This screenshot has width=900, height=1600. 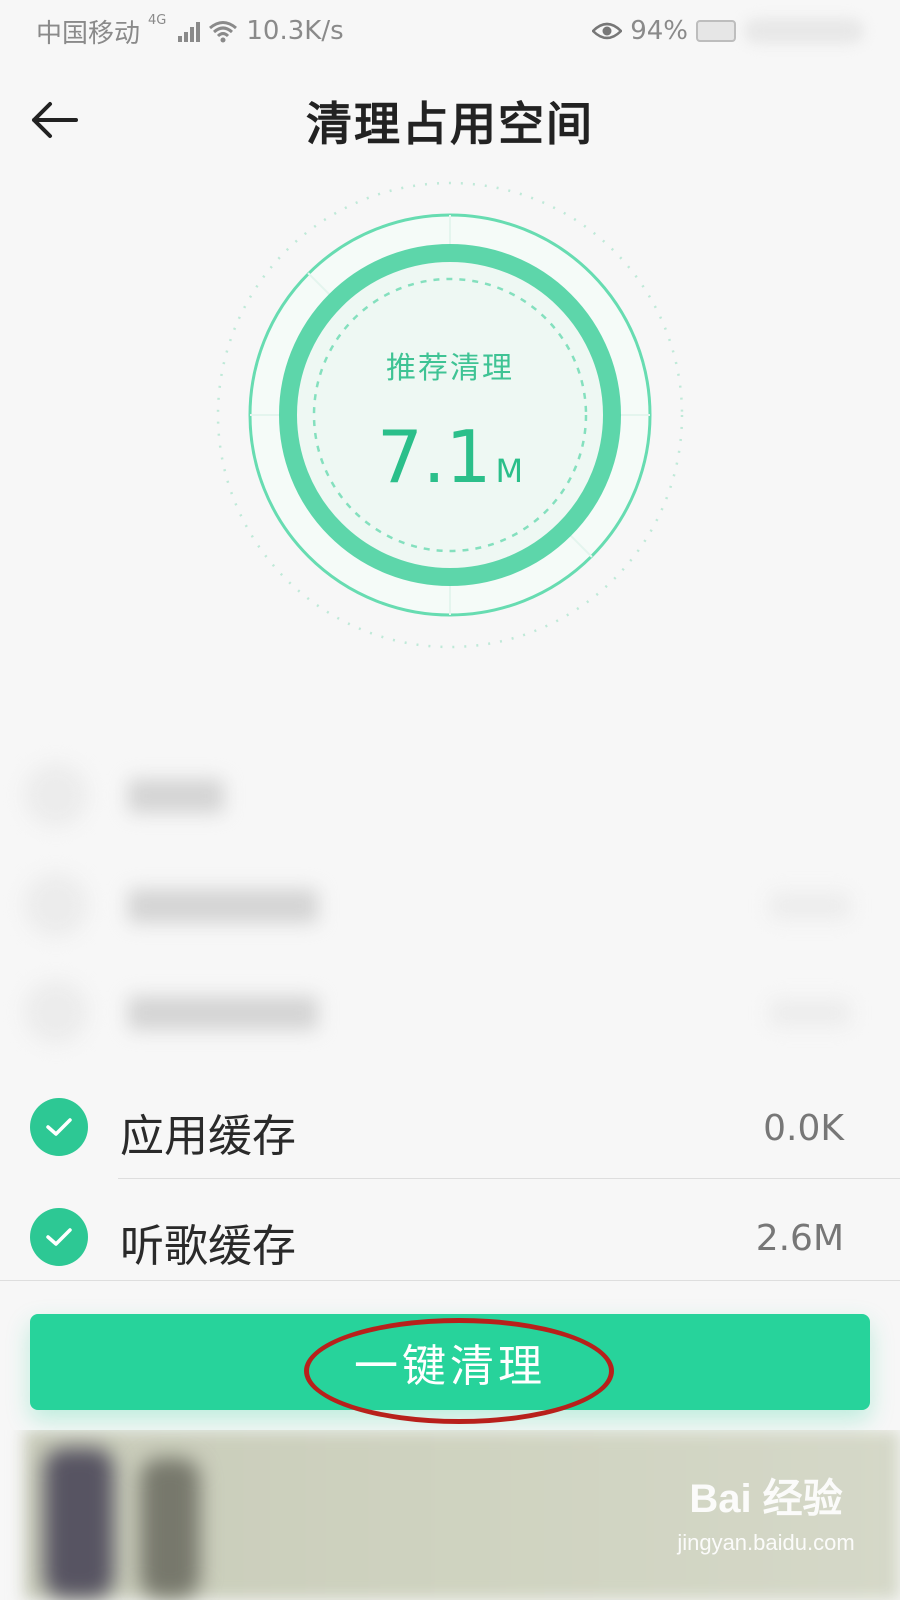 What do you see at coordinates (450, 1126) in the screenshot?
I see `cache-row-app: 应用缓存 0.0K` at bounding box center [450, 1126].